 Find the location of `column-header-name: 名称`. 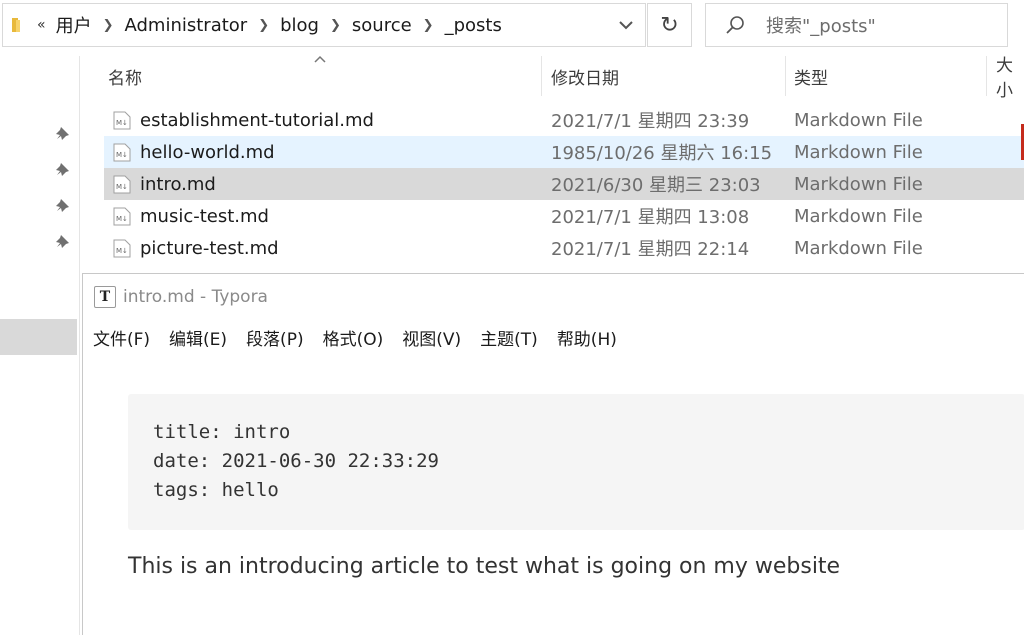

column-header-name: 名称 is located at coordinates (125, 76).